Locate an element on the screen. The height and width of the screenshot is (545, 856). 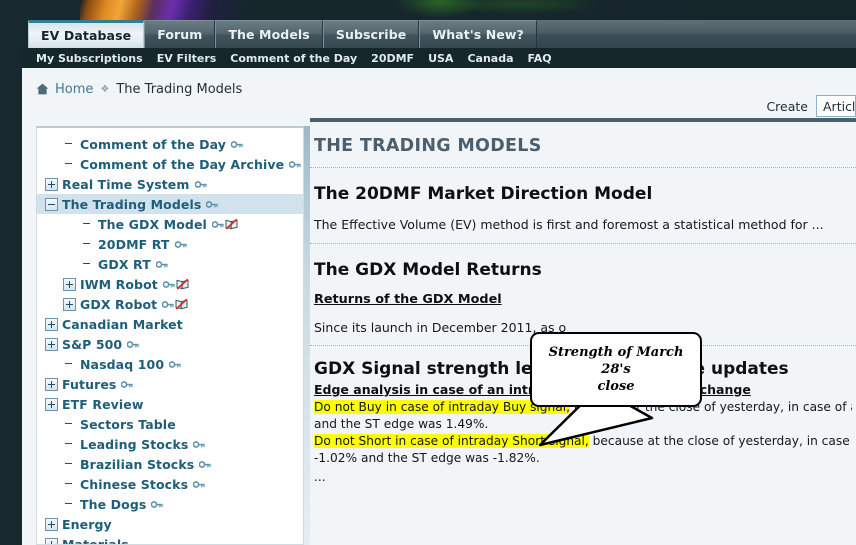
sidebar-item-label: Leading Stocks is located at coordinates (134, 444).